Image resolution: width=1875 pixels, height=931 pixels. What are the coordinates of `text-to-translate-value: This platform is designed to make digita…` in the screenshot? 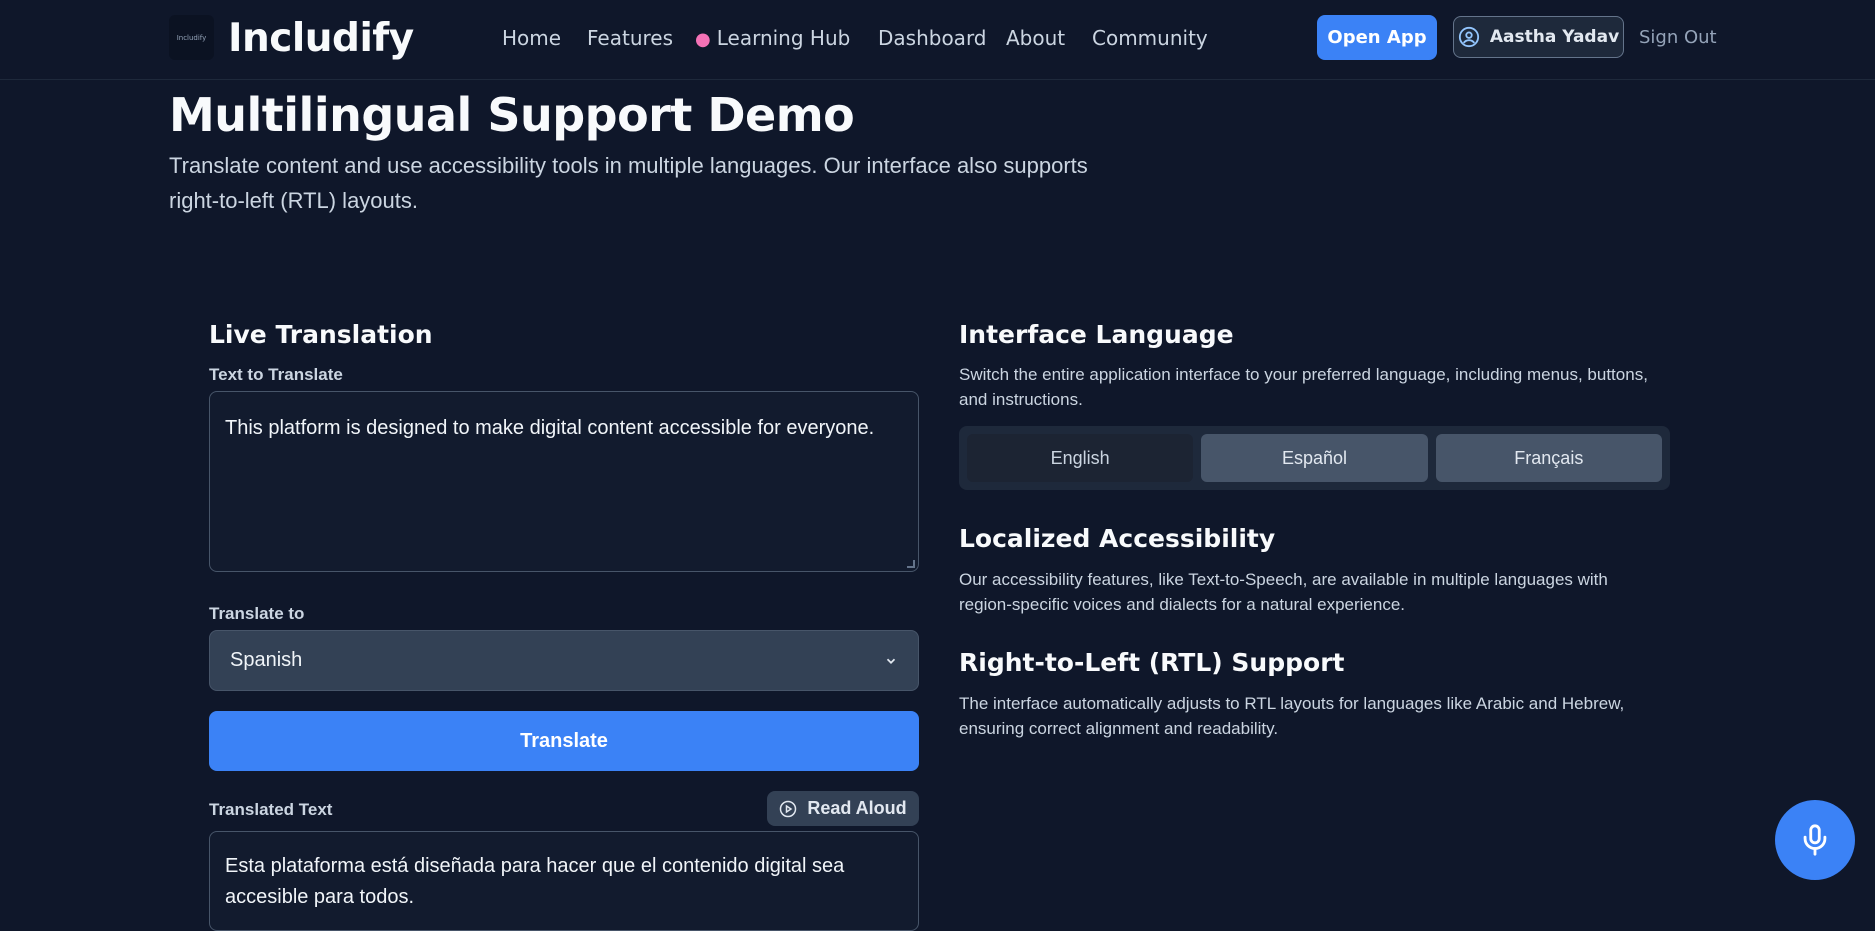 It's located at (550, 428).